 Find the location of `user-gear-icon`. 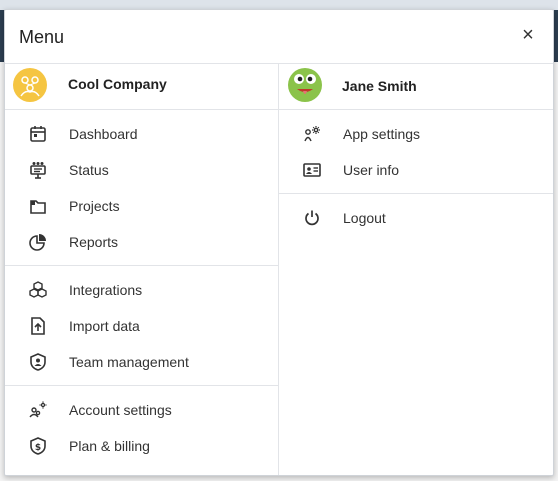

user-gear-icon is located at coordinates (312, 134).